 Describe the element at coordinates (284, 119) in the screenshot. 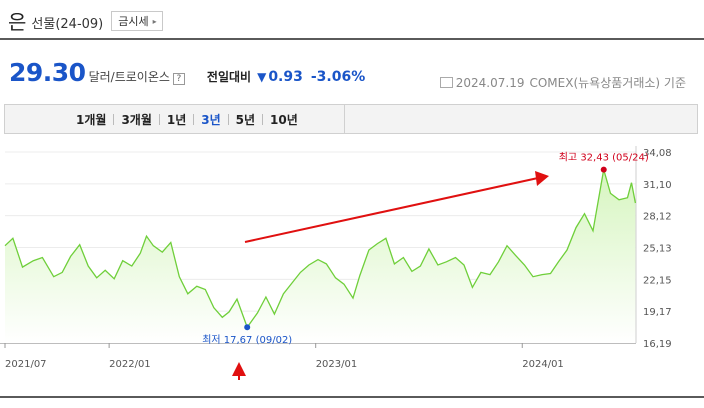

I see `tab-5: 10년` at that location.